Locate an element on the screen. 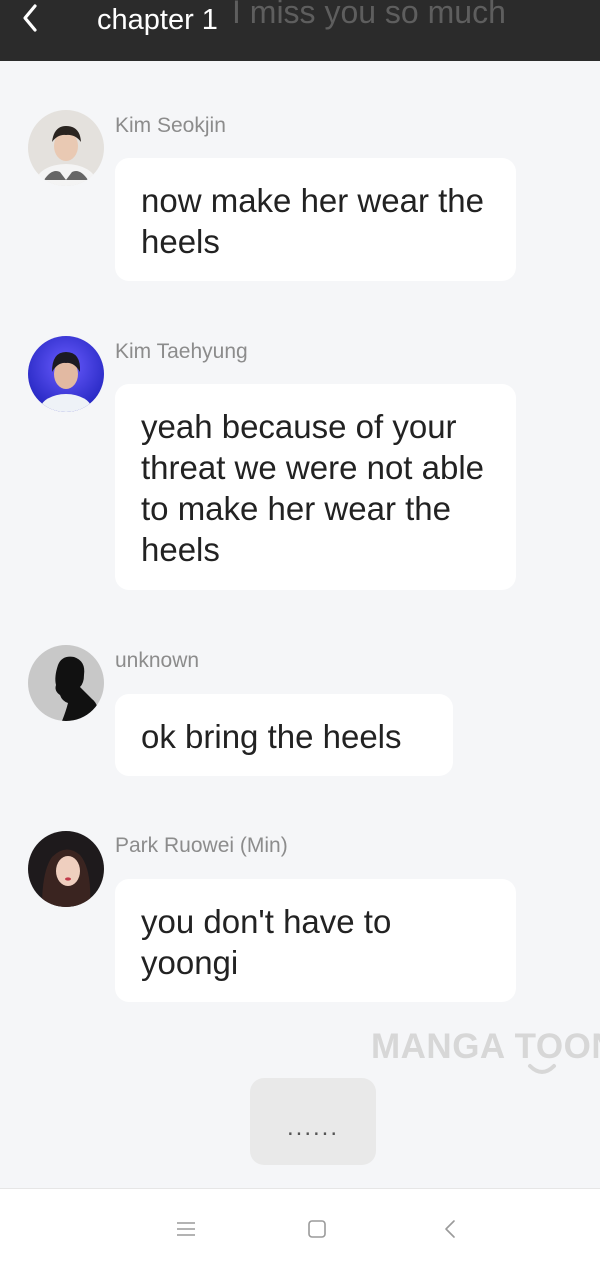 This screenshot has height=1266, width=600. menu-icon is located at coordinates (186, 1229).